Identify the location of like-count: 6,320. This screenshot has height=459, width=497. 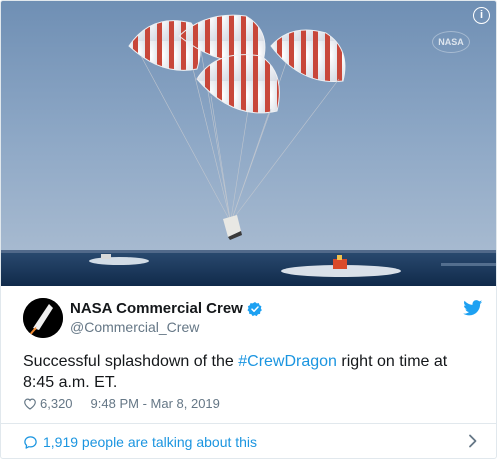
(56, 403).